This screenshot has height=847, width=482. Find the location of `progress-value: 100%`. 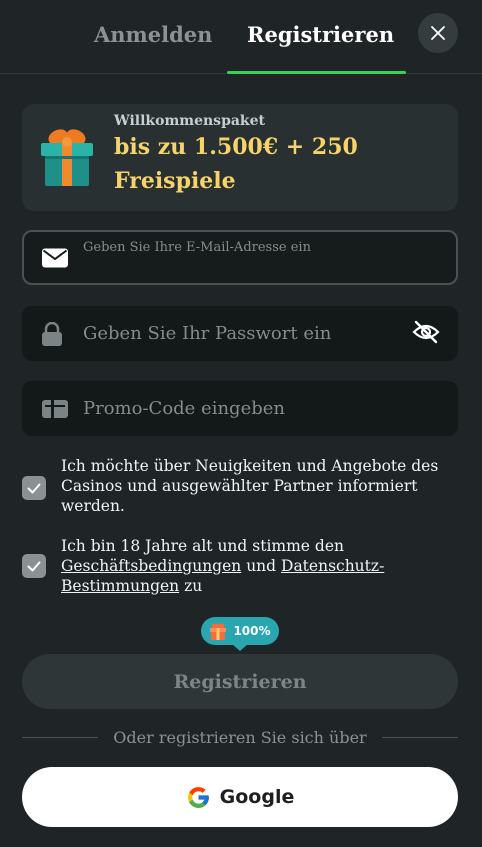

progress-value: 100% is located at coordinates (252, 631).